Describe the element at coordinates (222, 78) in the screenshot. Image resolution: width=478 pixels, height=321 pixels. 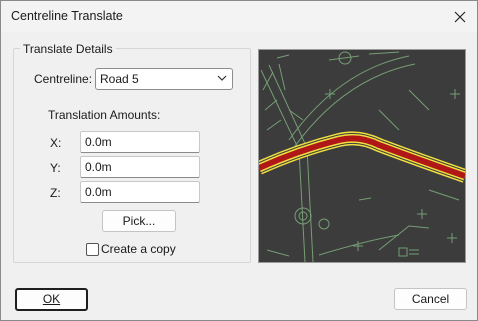
I see `chevron-down-icon` at that location.